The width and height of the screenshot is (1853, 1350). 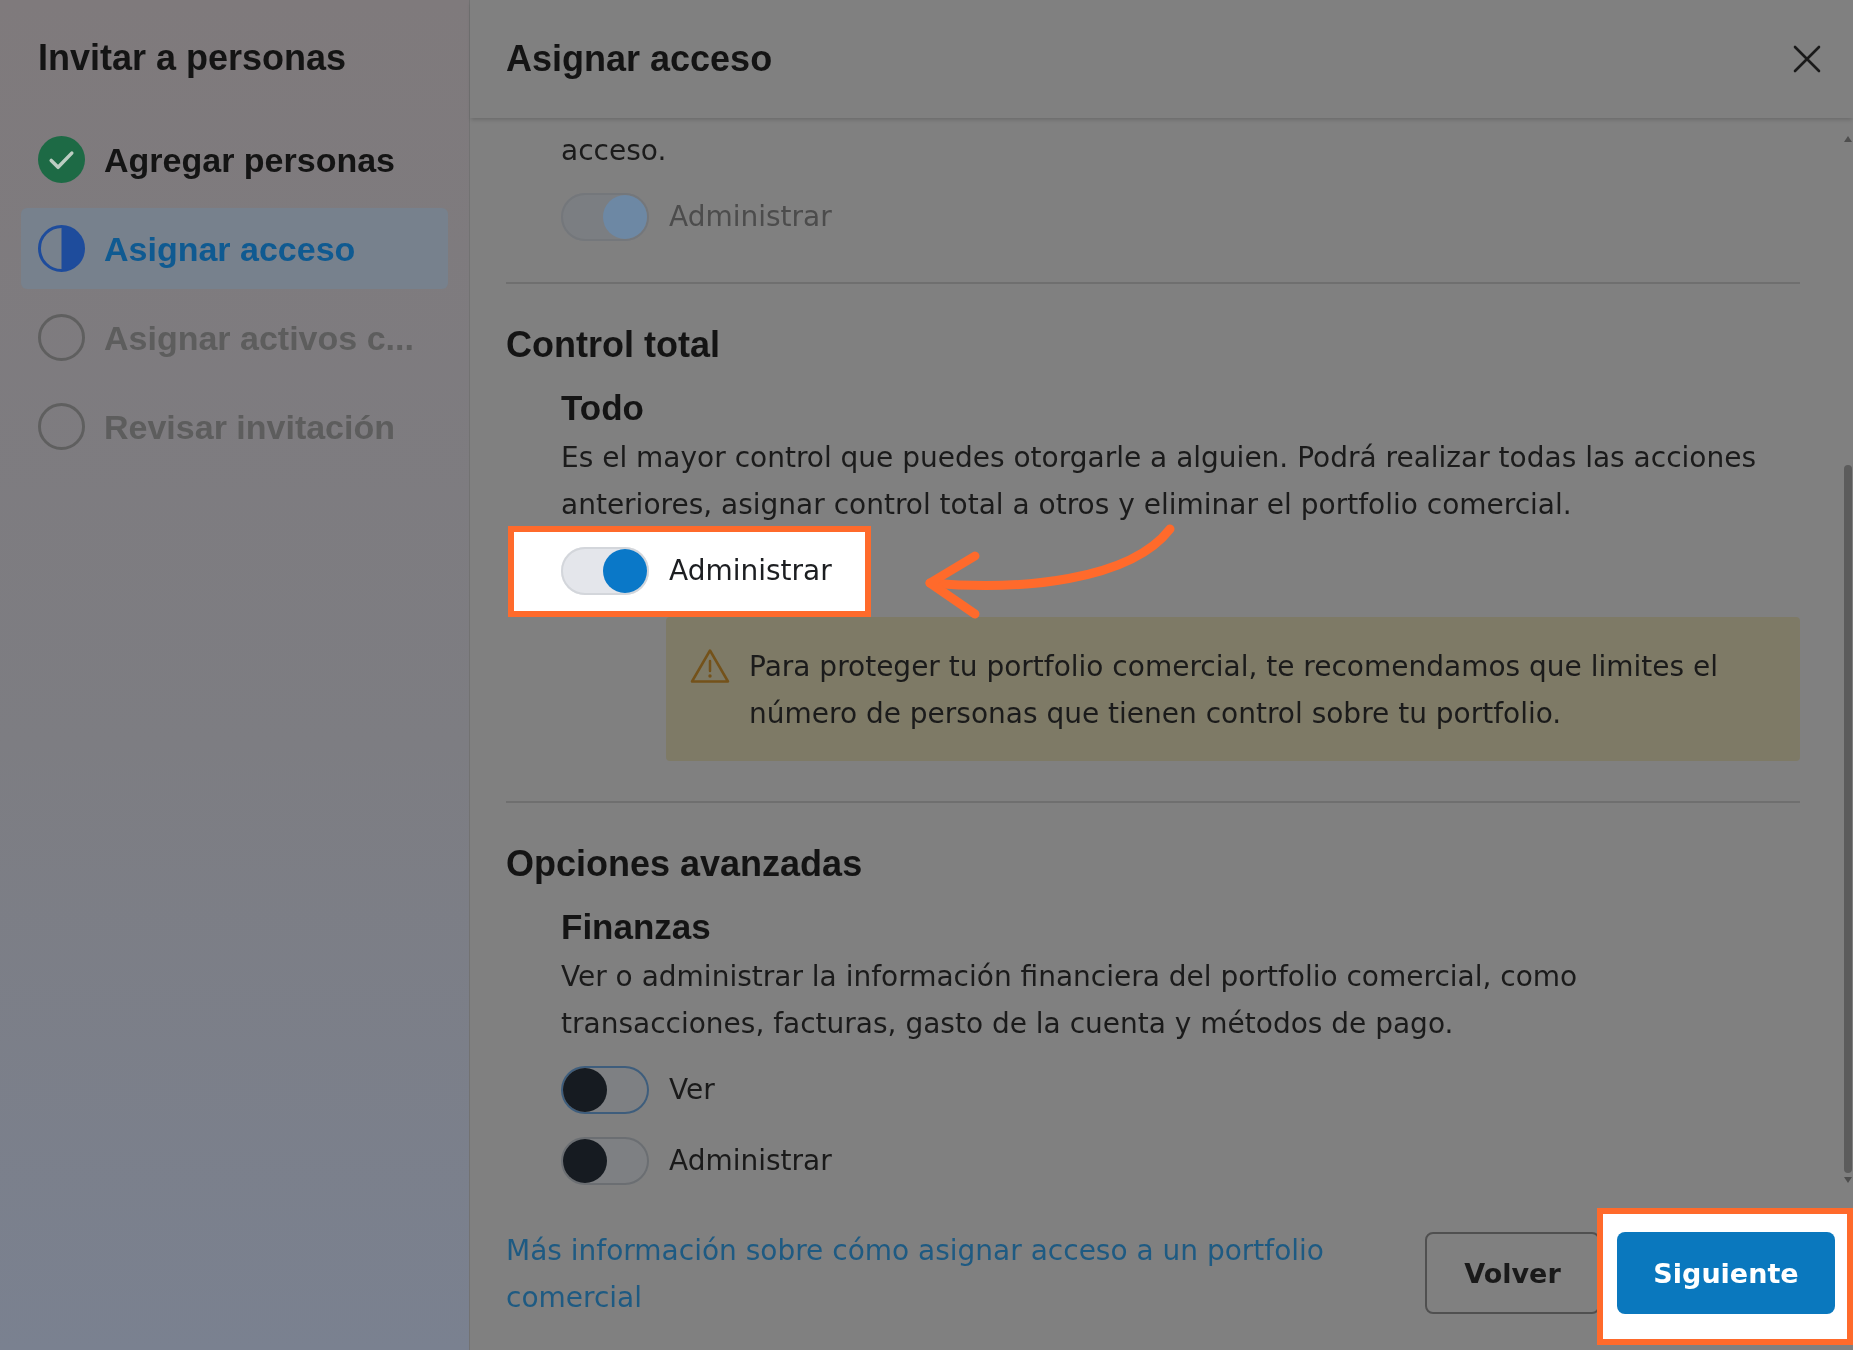 I want to click on sidebar-title: Invitar a personas, so click(x=193, y=58).